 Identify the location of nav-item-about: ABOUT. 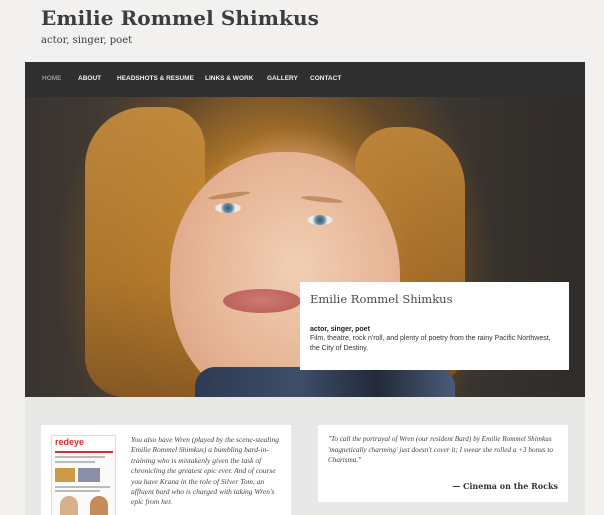
(89, 78).